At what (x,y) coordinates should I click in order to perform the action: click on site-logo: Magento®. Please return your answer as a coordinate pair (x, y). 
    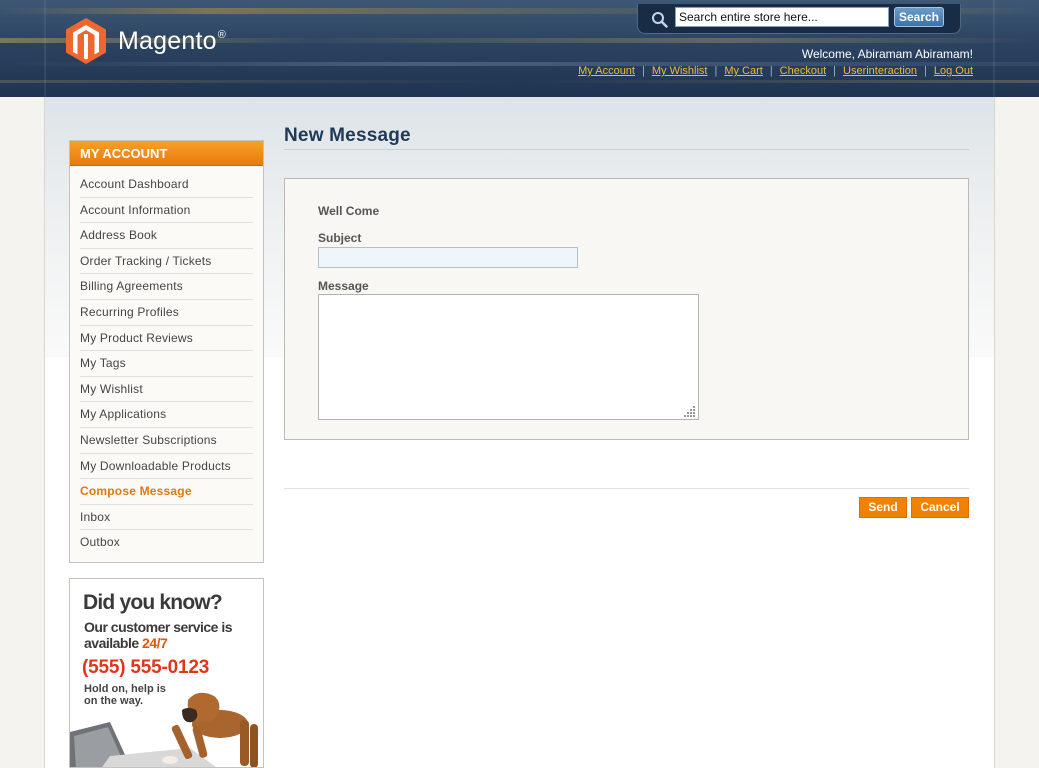
    Looking at the image, I should click on (146, 41).